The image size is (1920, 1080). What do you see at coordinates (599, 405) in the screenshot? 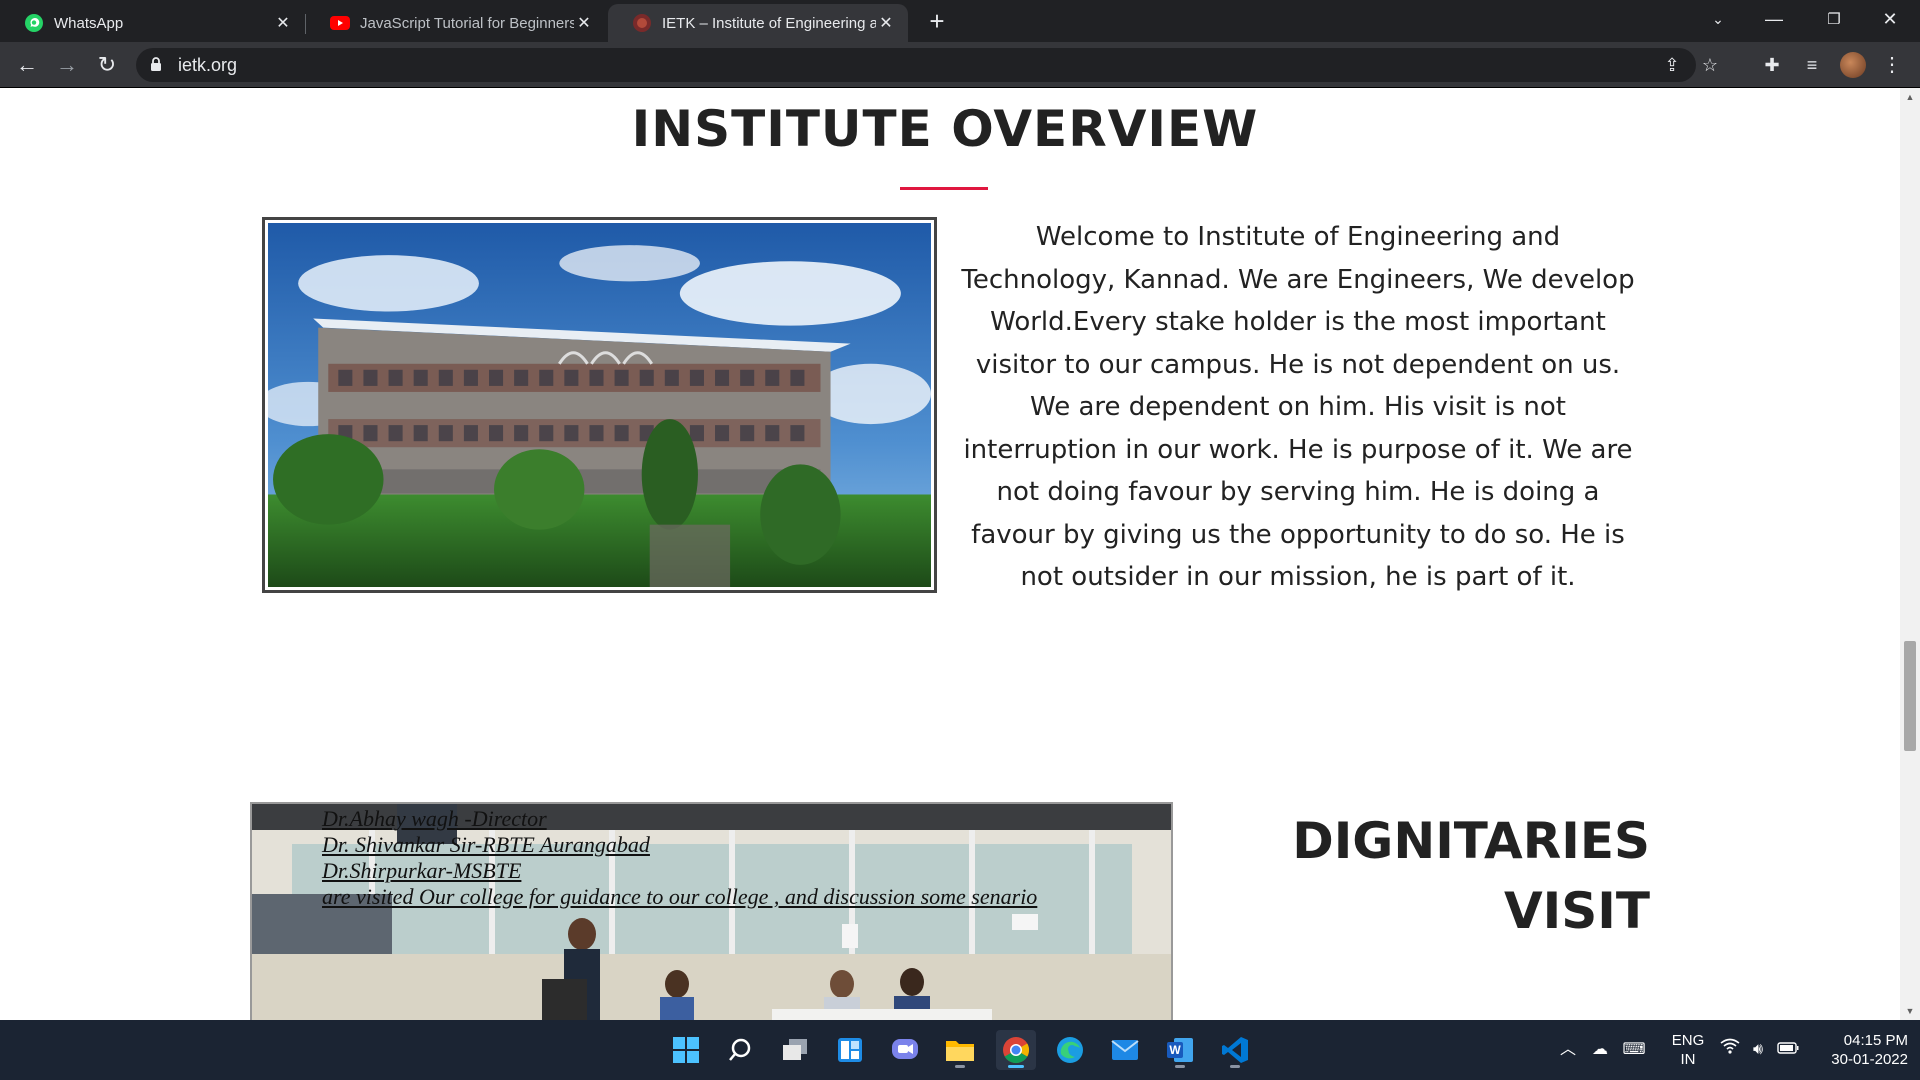
I see `campus-building-photo` at bounding box center [599, 405].